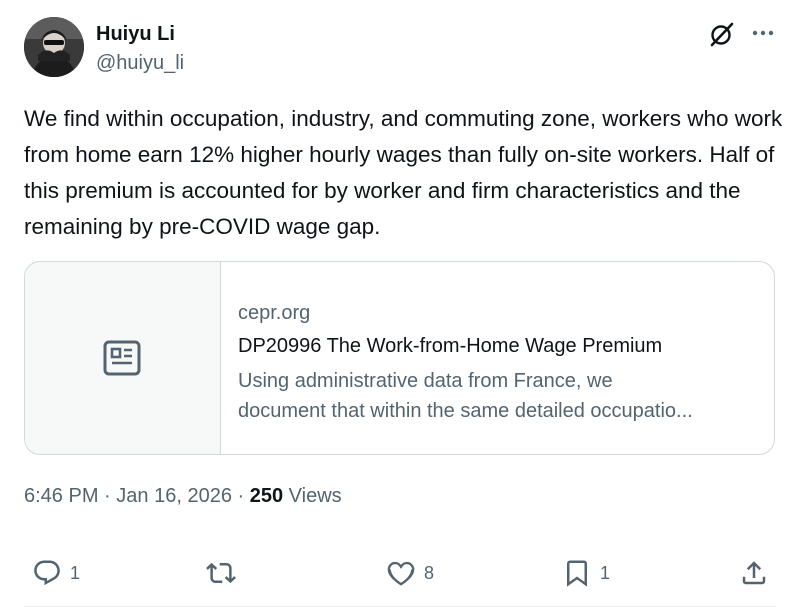  What do you see at coordinates (274, 313) in the screenshot?
I see `card-domain: cepr.org` at bounding box center [274, 313].